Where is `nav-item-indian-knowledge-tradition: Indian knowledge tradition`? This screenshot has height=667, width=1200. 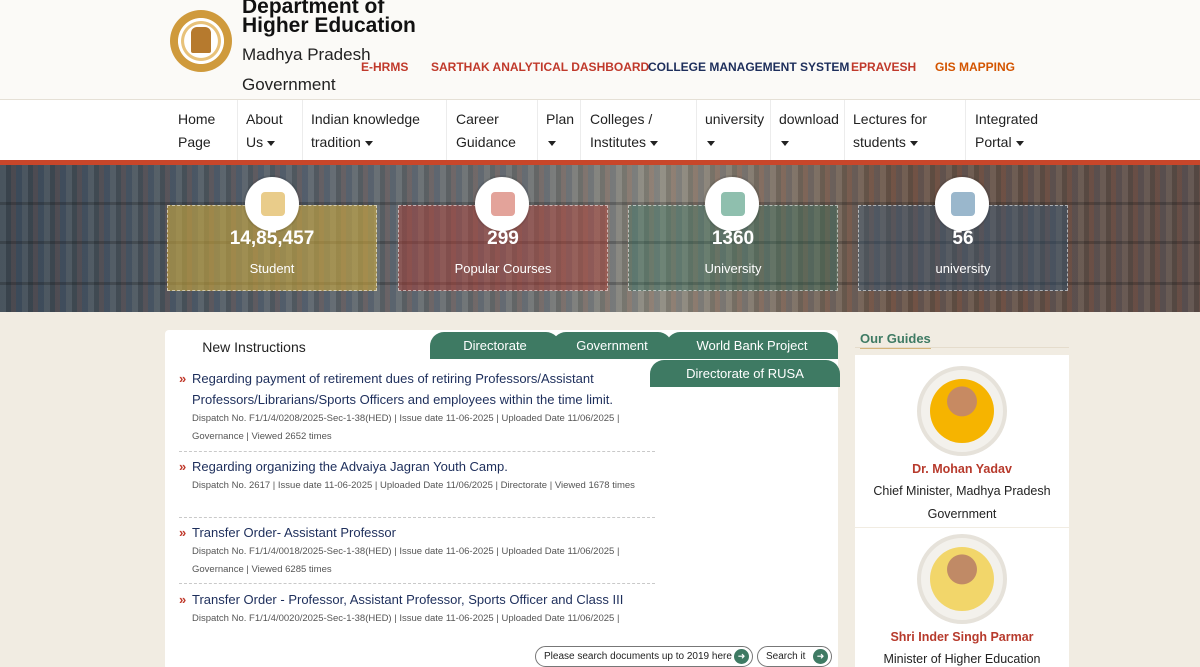 nav-item-indian-knowledge-tradition: Indian knowledge tradition is located at coordinates (375, 131).